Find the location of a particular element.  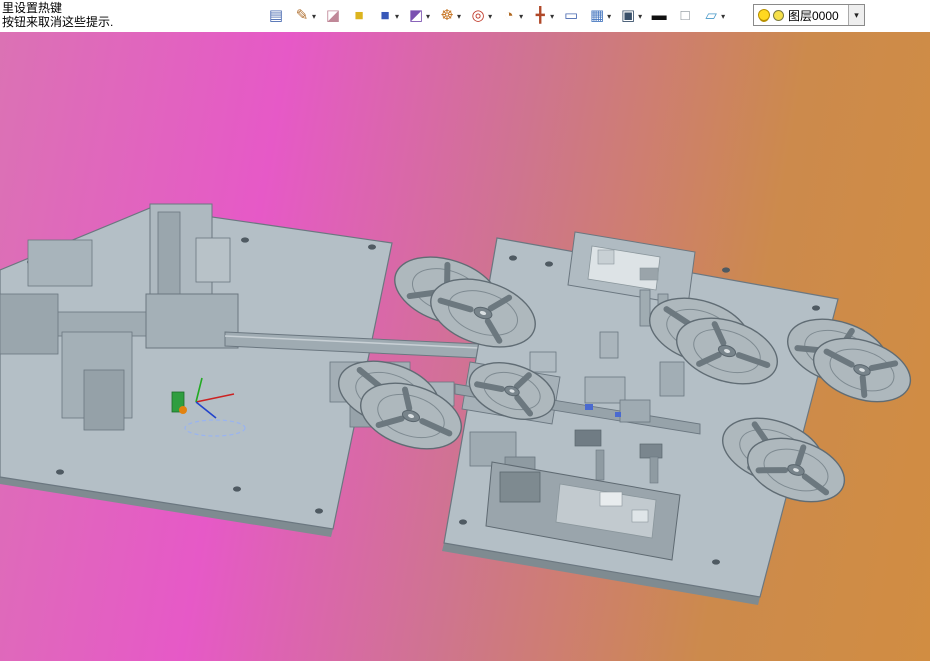

yellow-box-button: ■ is located at coordinates (359, 16).